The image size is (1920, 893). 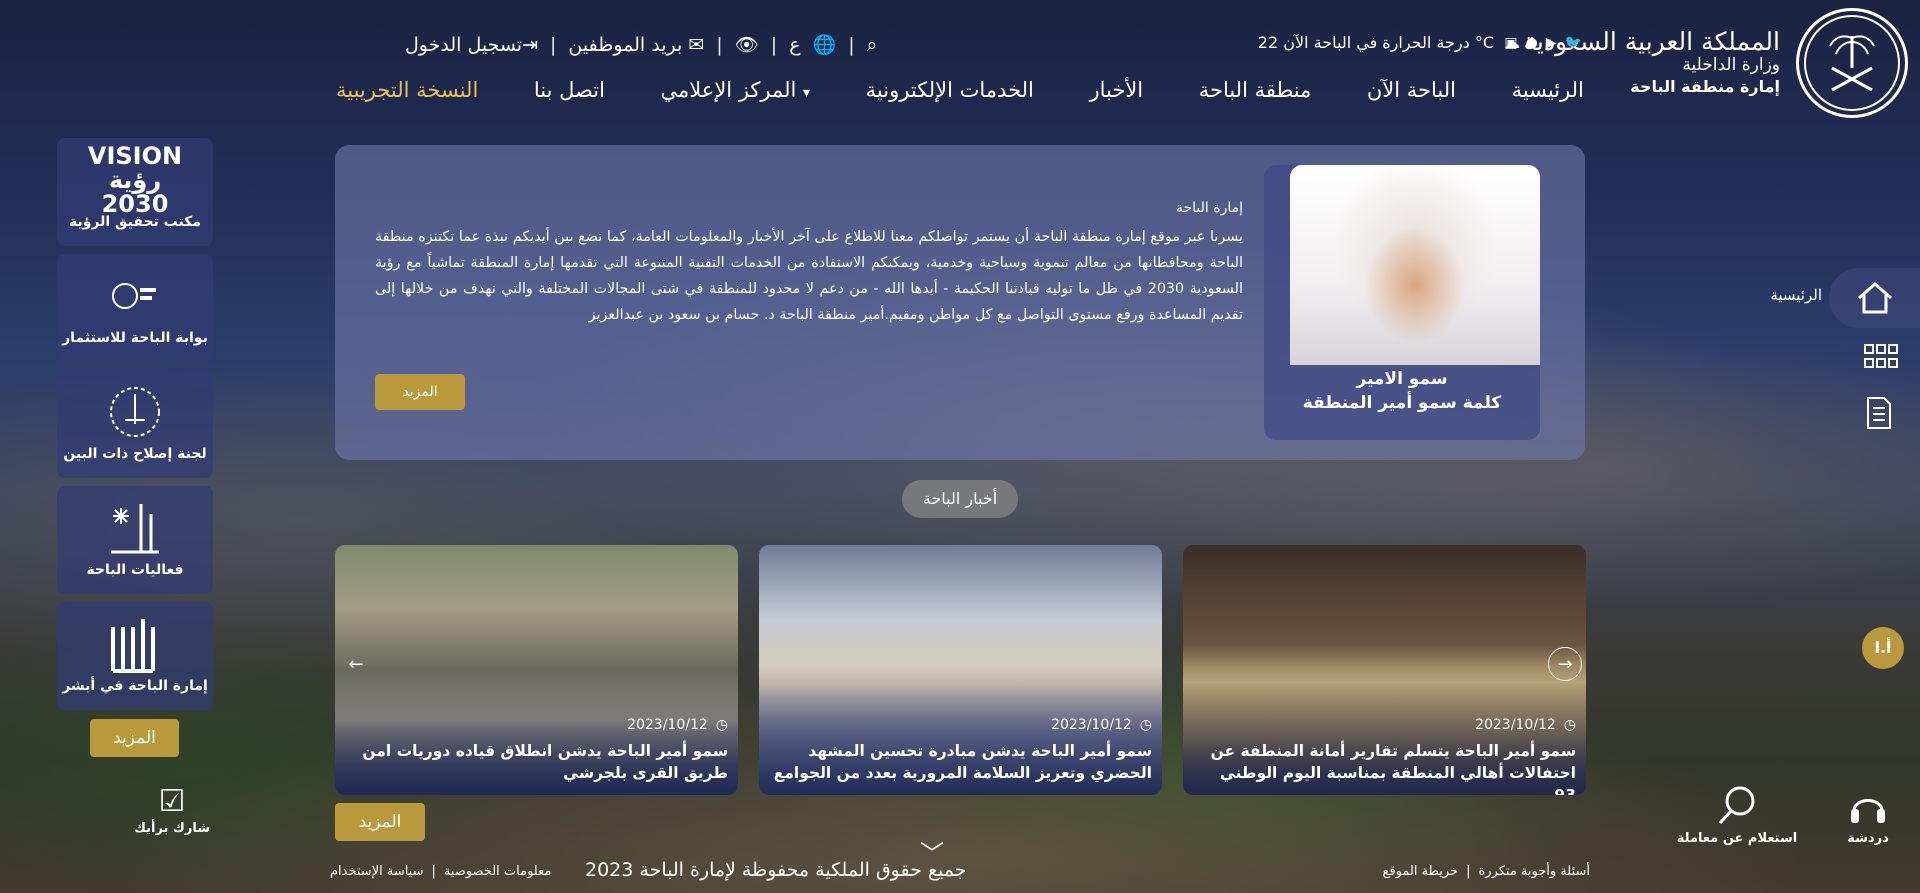 I want to click on footer-right-links: أسئلة وأجوبة متكررة | خريطة الموقع, so click(x=1486, y=871).